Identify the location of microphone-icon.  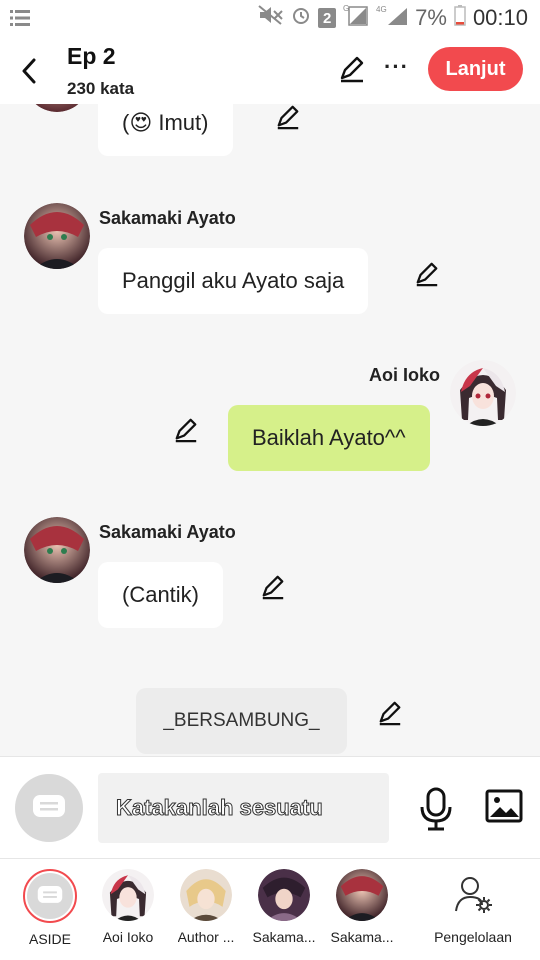
(436, 809).